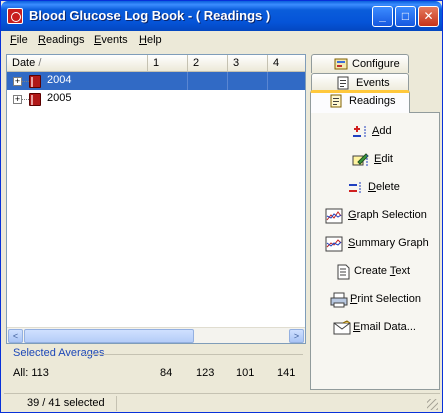  I want to click on menu-help-accel: H, so click(143, 40).